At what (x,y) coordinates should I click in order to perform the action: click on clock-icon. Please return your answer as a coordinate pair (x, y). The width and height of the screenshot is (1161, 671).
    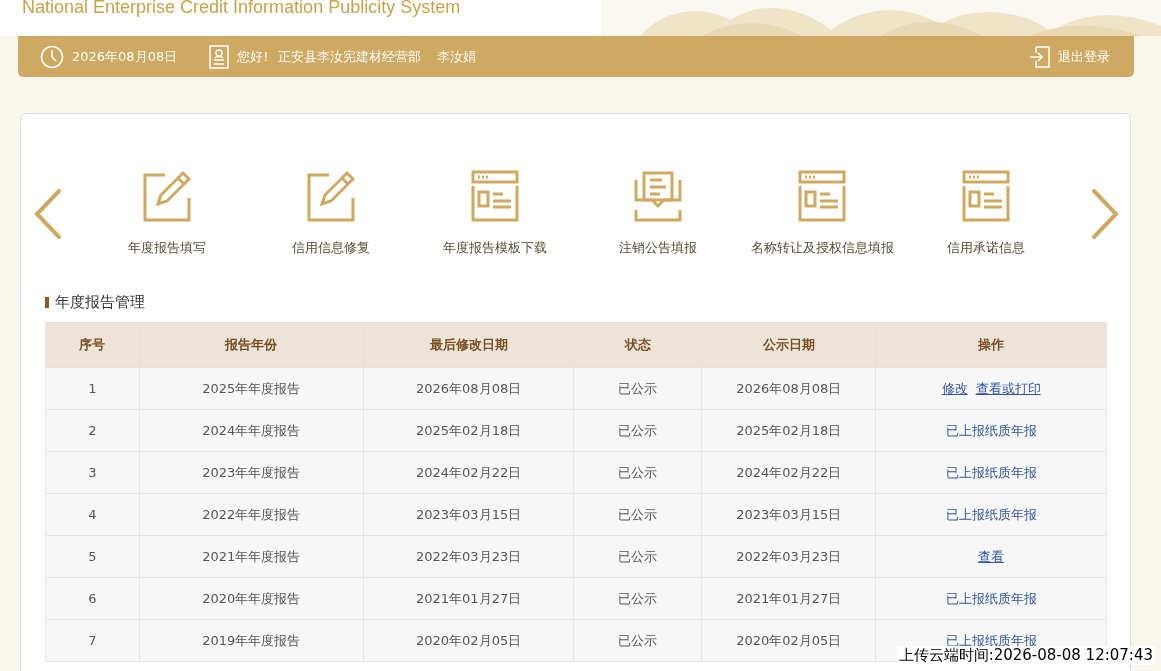
    Looking at the image, I should click on (52, 56).